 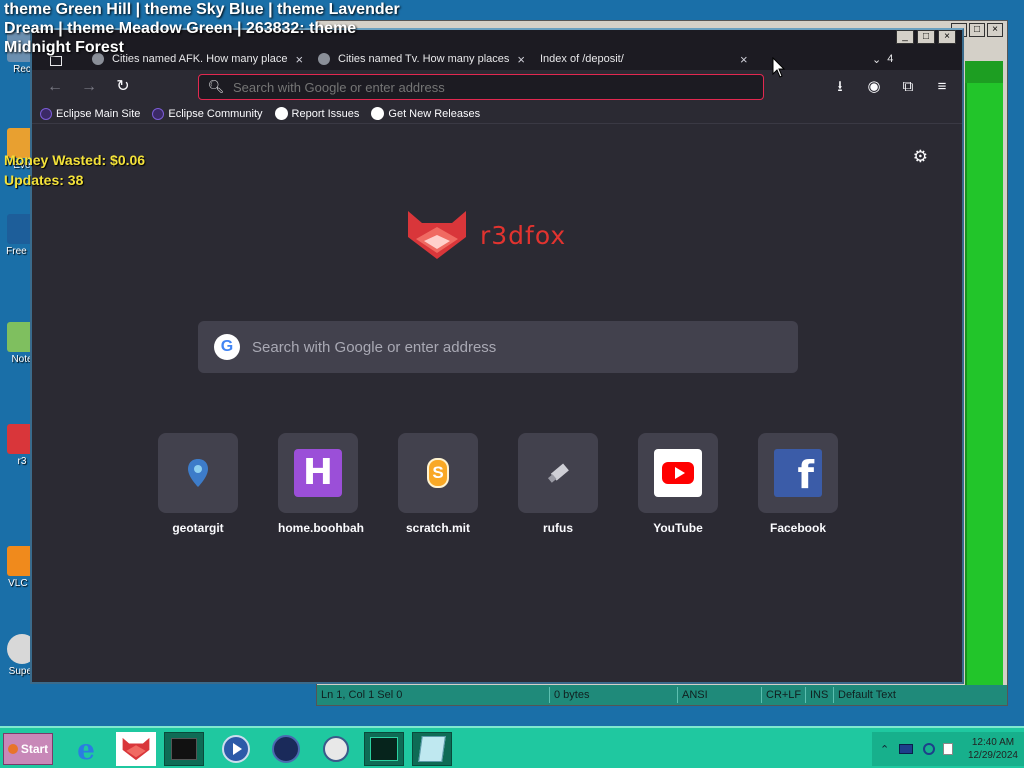 I want to click on minimize-button: _, so click(x=905, y=37).